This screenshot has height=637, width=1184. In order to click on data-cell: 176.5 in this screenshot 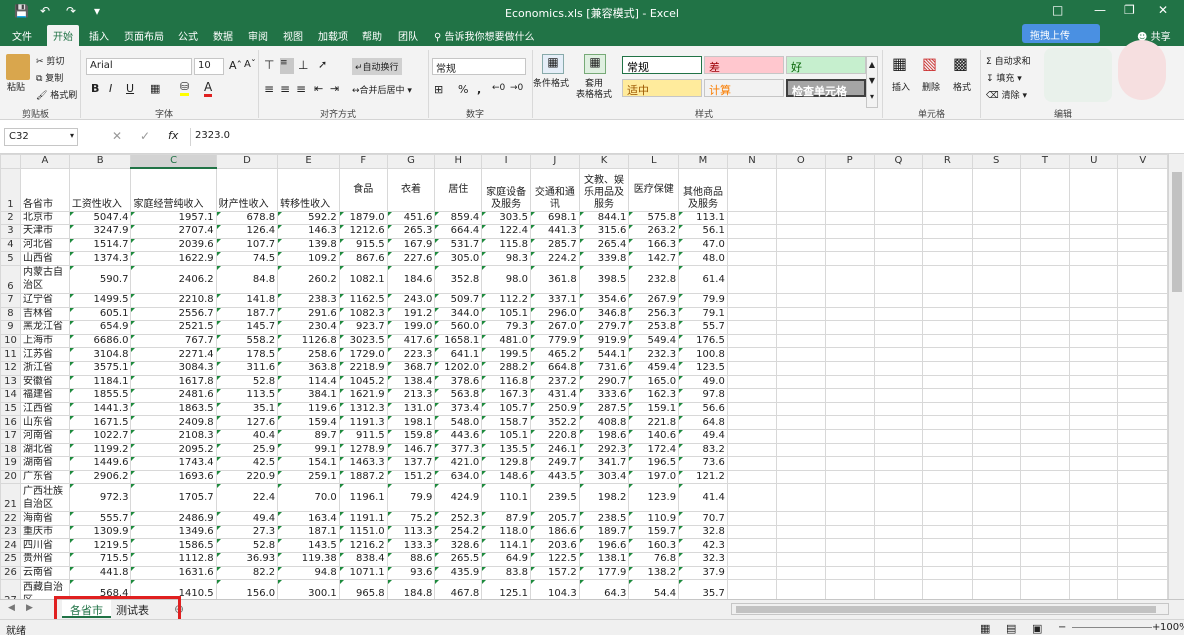, I will do `click(703, 341)`.